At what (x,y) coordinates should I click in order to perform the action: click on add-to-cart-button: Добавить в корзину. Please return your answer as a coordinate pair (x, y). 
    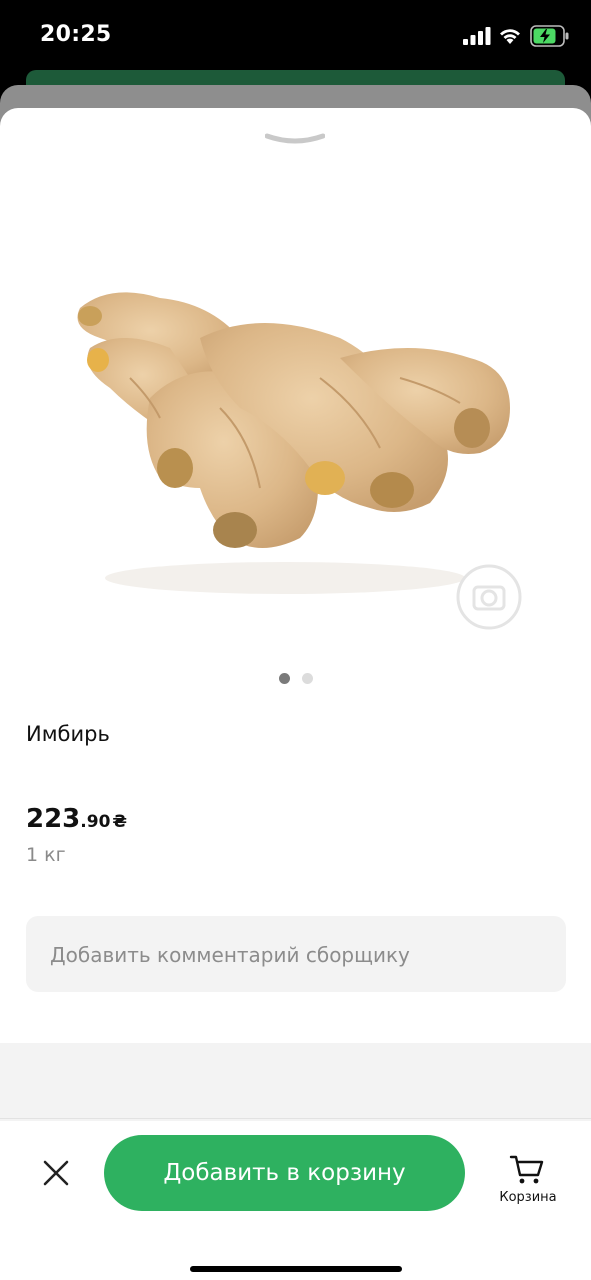
    Looking at the image, I should click on (284, 1173).